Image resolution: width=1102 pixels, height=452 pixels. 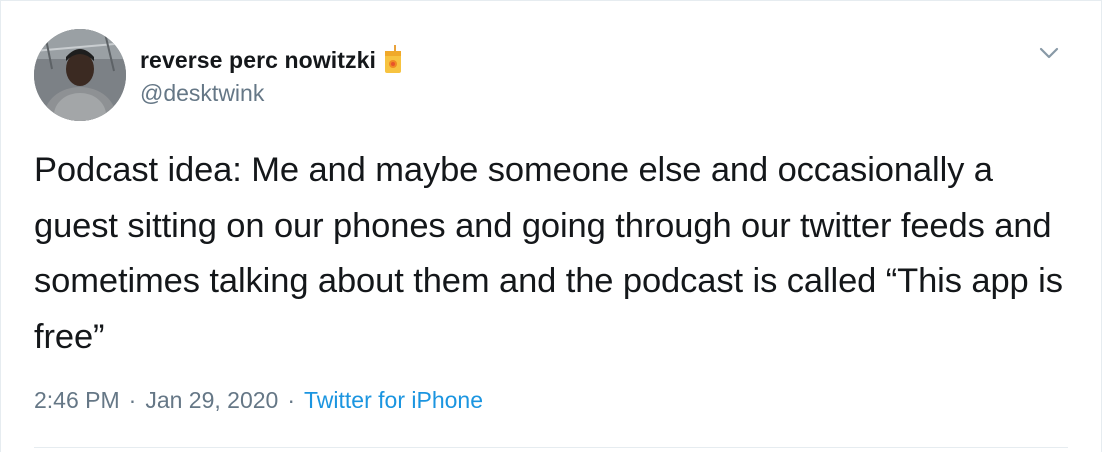 I want to click on avatar-image, so click(x=80, y=75).